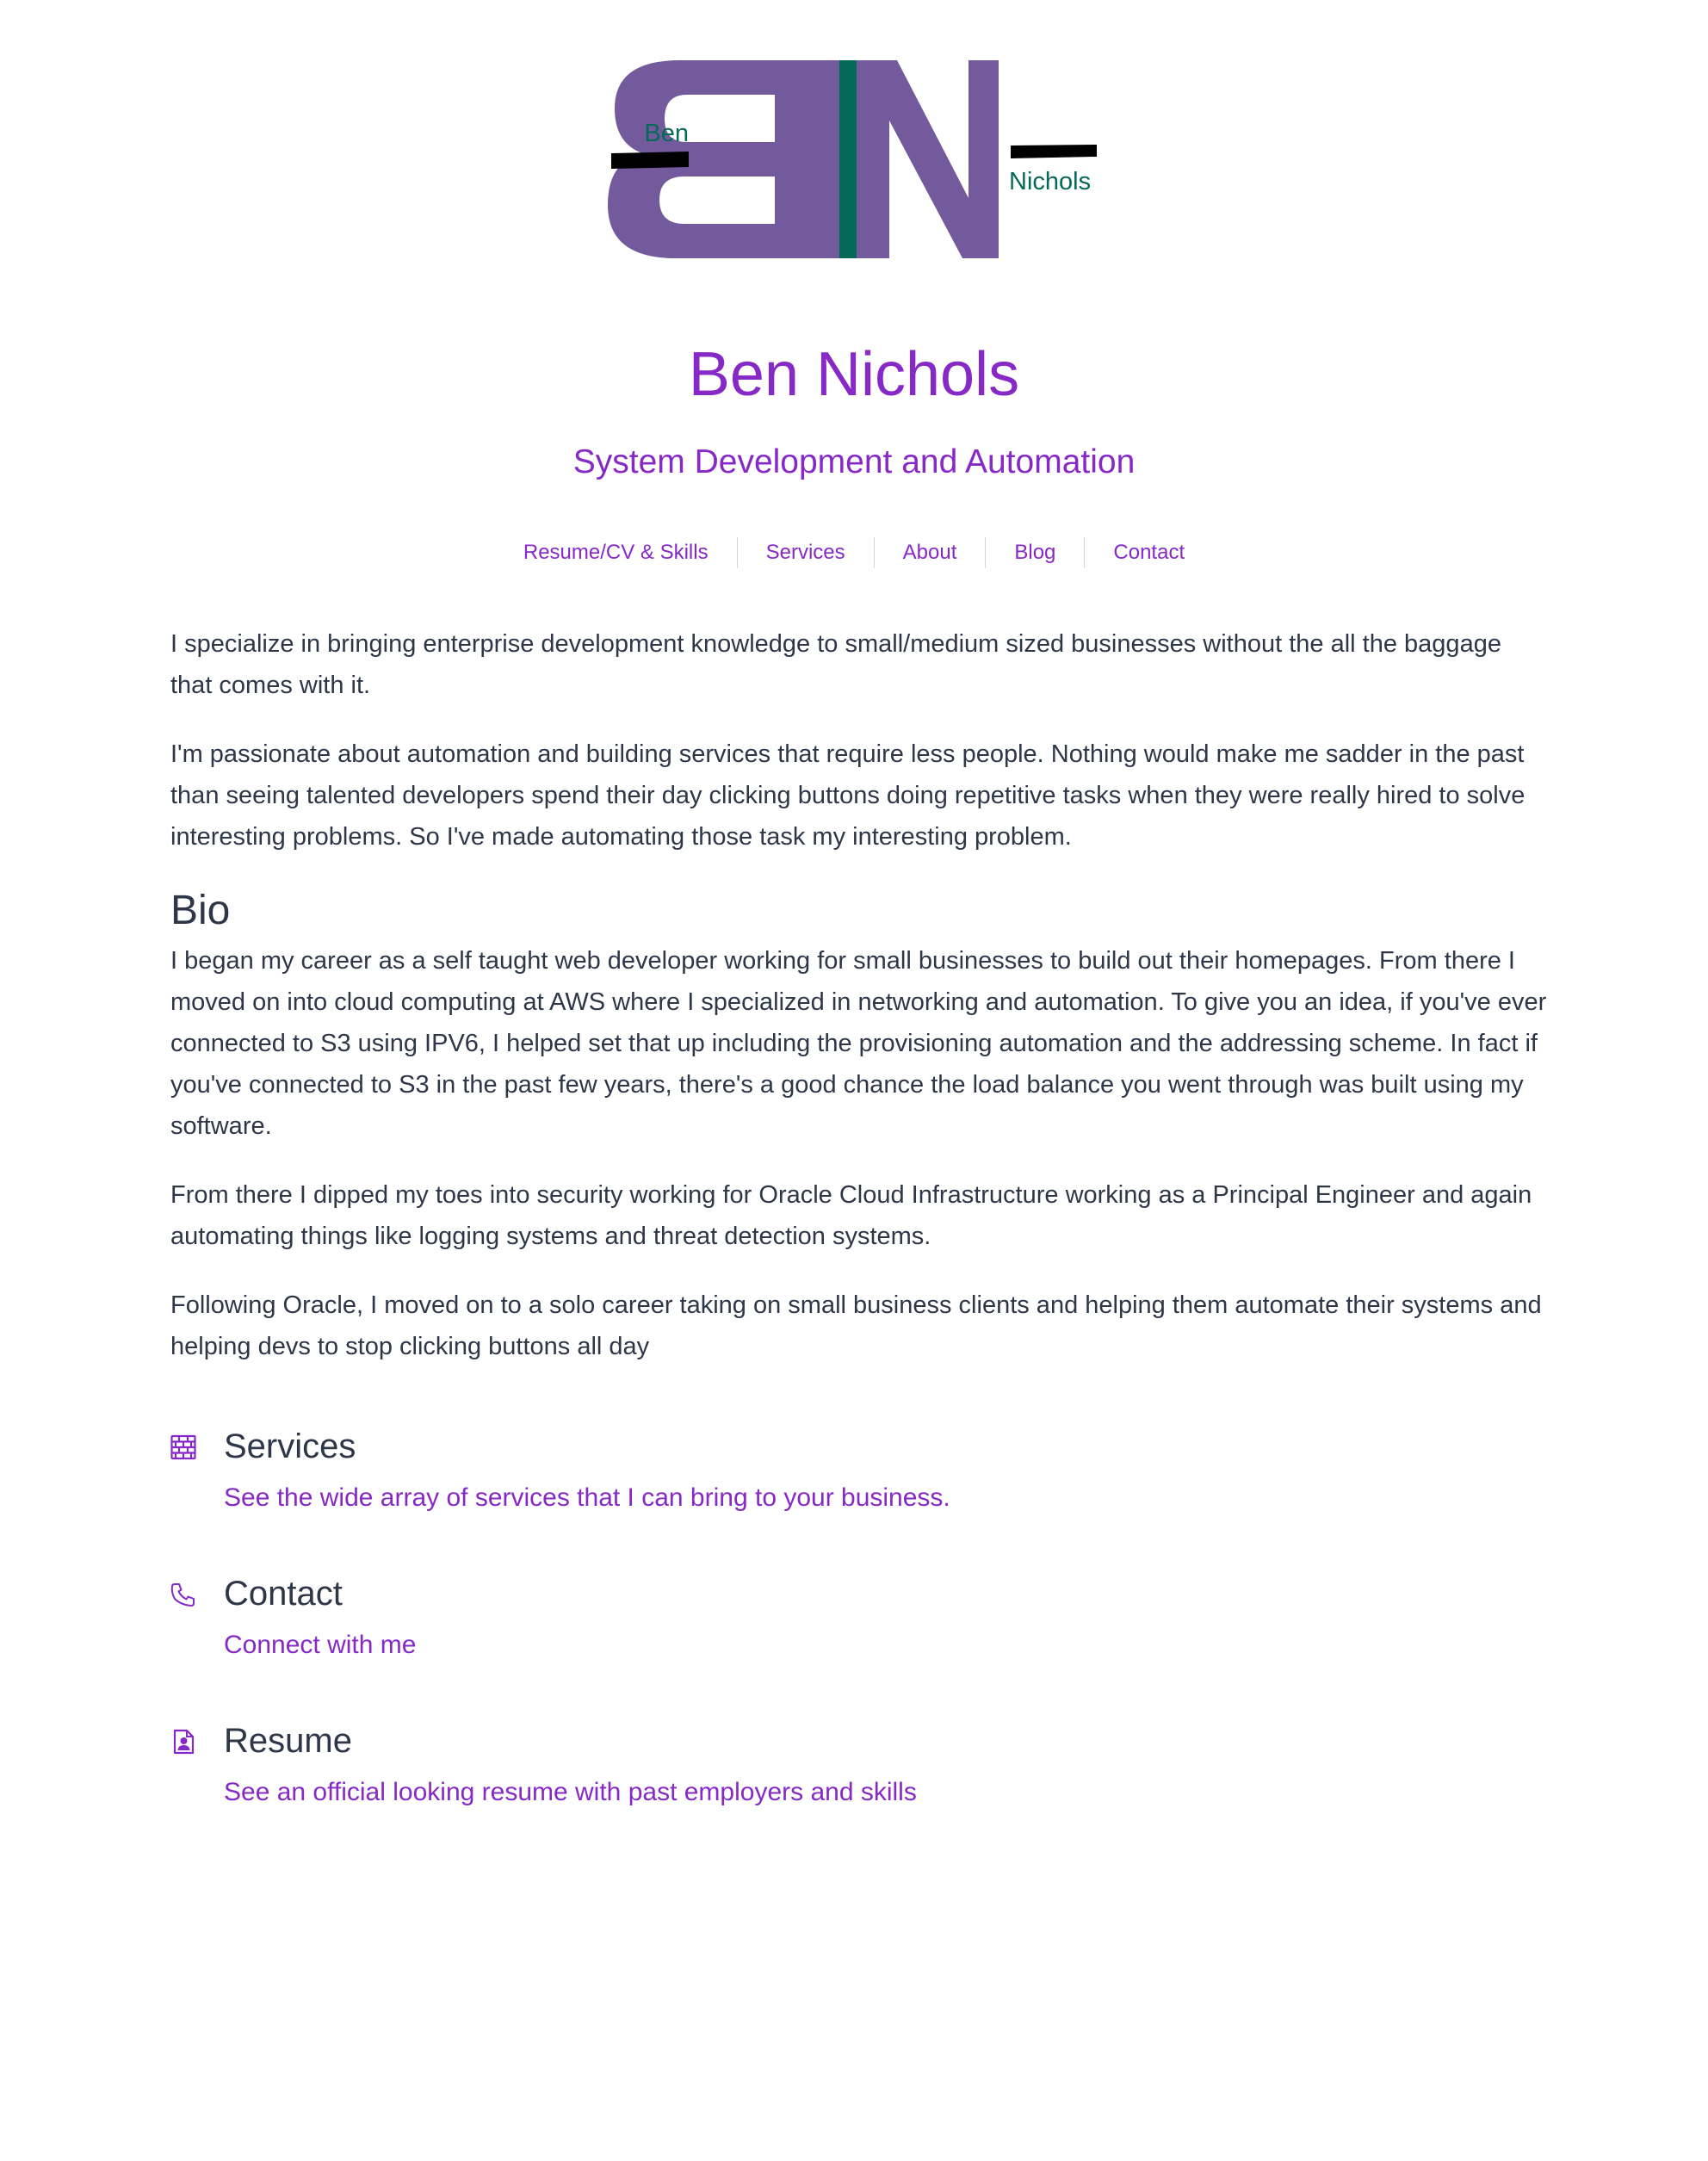 The image size is (1708, 2161). What do you see at coordinates (283, 1594) in the screenshot?
I see `feature-title: Contact` at bounding box center [283, 1594].